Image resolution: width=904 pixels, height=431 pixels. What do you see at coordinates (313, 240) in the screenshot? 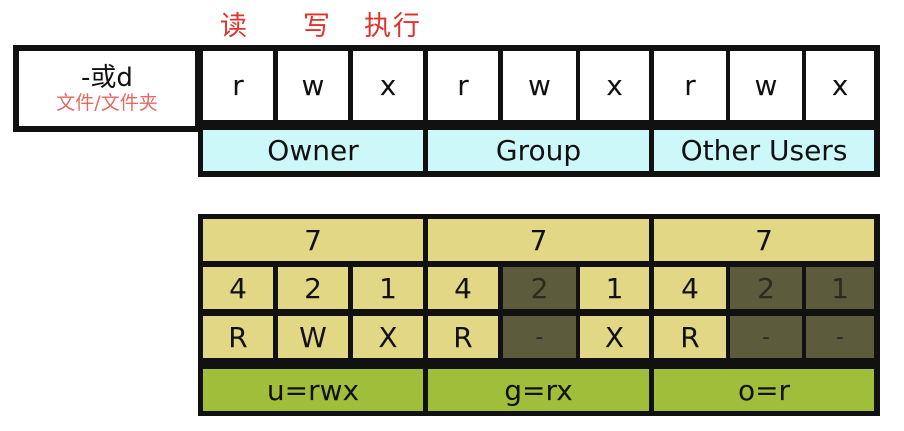
I see `octal-owner: 7` at bounding box center [313, 240].